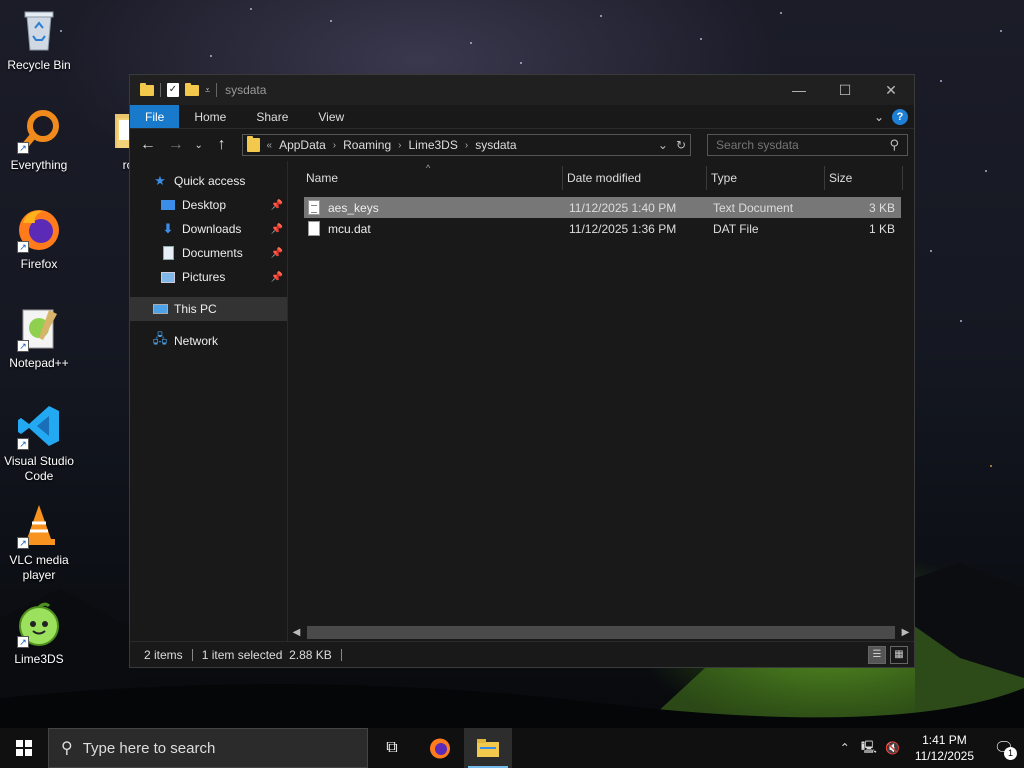 The height and width of the screenshot is (768, 1024). I want to click on clock-time: 1:41 PM, so click(944, 740).